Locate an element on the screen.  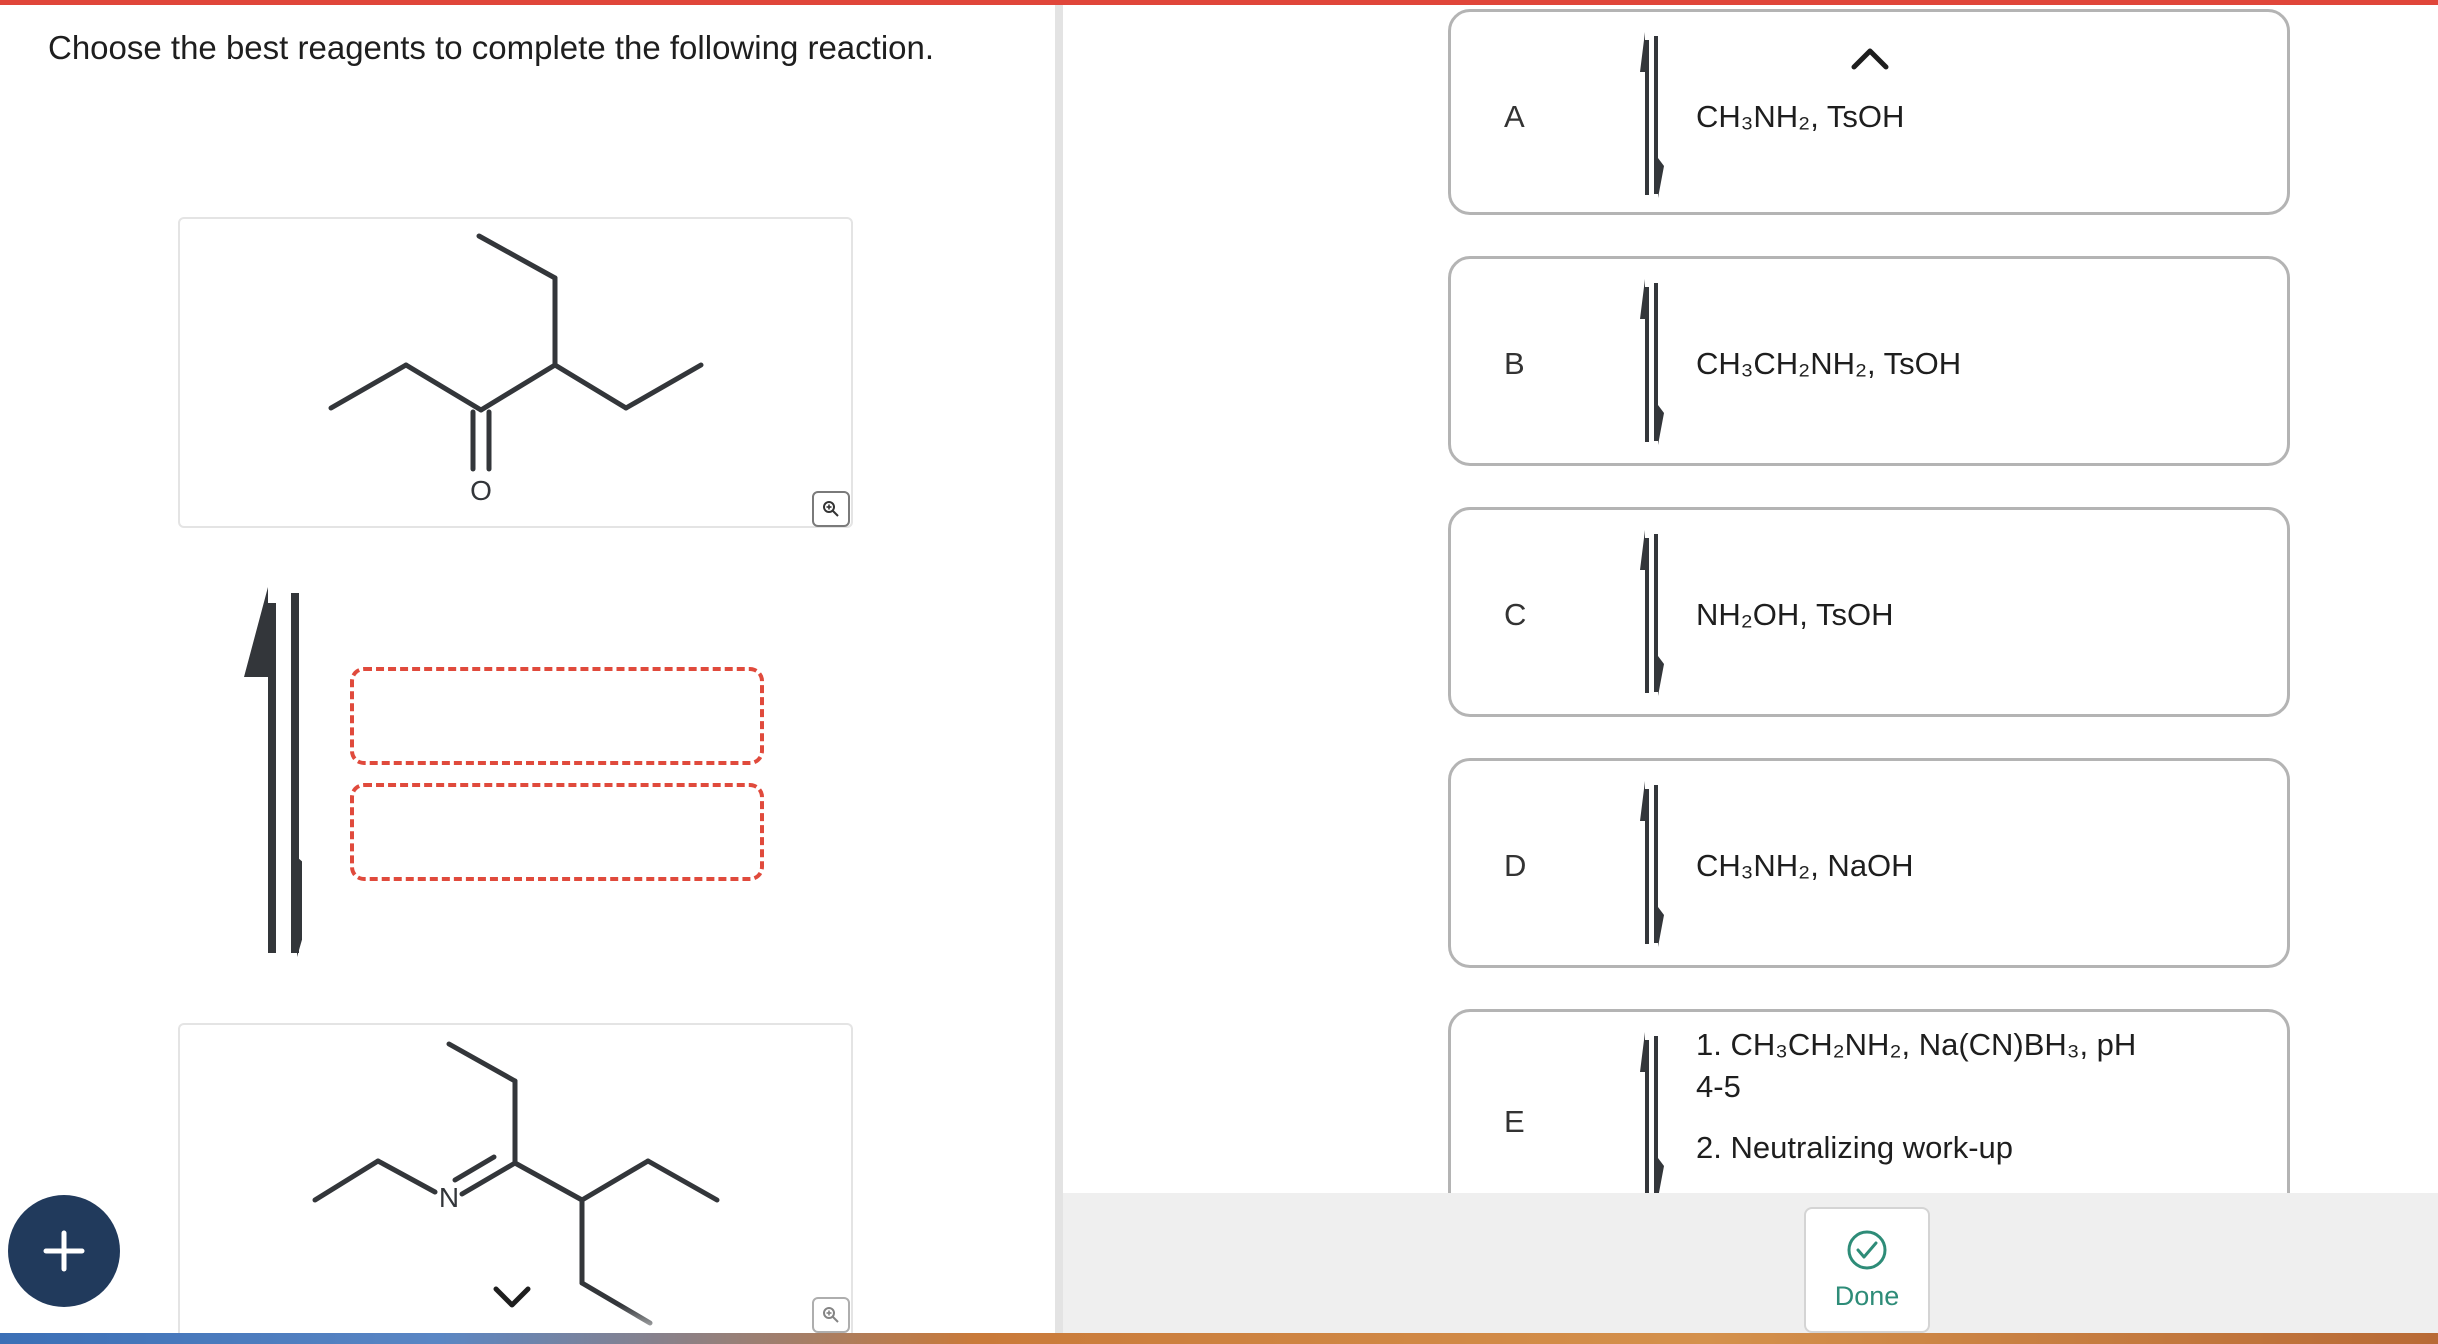
starting-material-structure: O is located at coordinates (515, 372).